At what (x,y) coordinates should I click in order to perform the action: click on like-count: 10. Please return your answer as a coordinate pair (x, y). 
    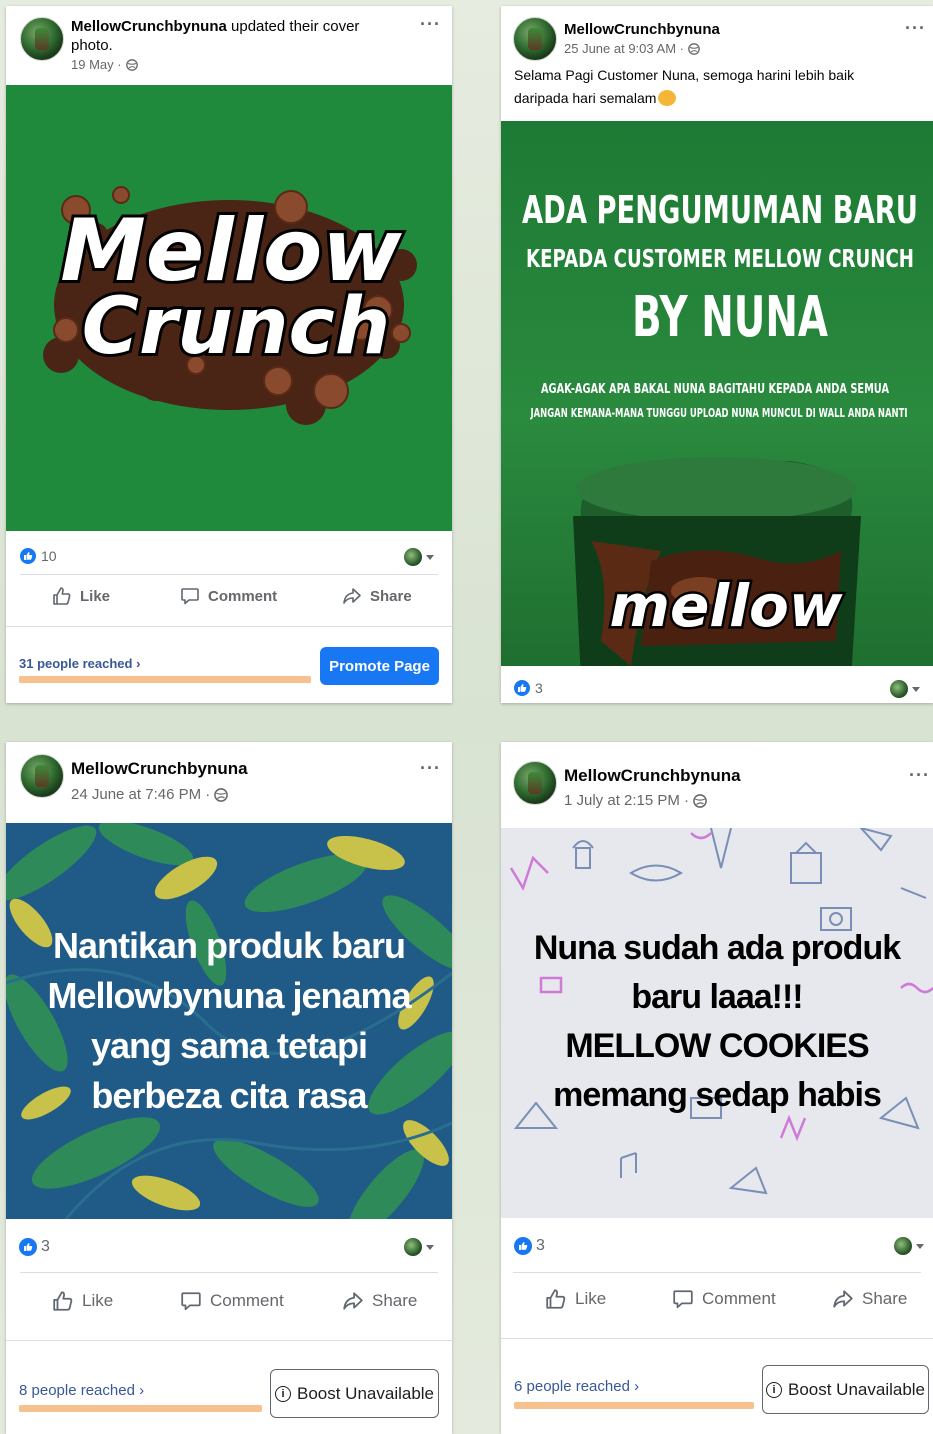
    Looking at the image, I should click on (49, 556).